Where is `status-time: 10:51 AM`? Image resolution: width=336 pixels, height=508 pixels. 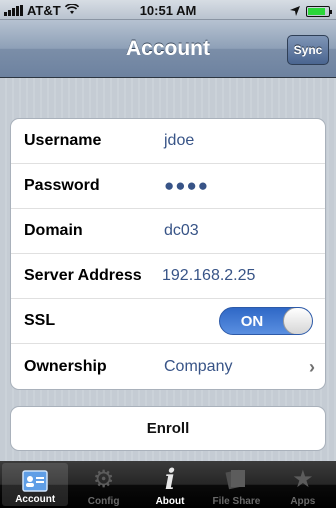 status-time: 10:51 AM is located at coordinates (168, 10).